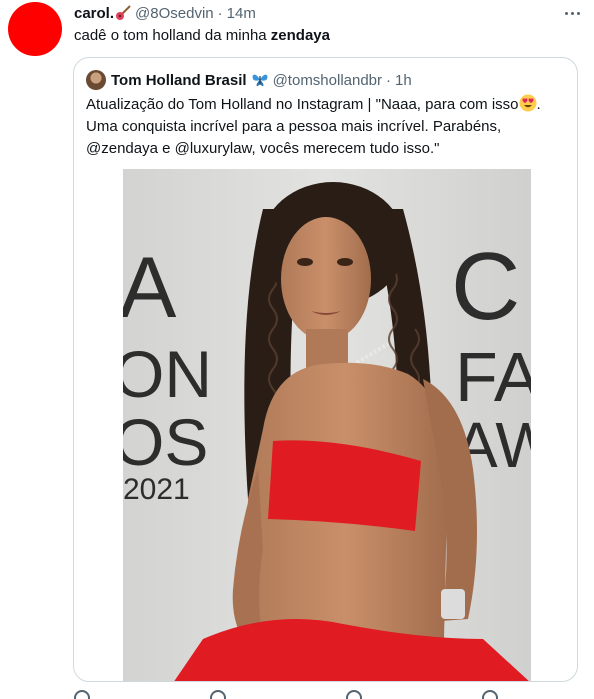  What do you see at coordinates (328, 13) in the screenshot?
I see `tweet-header: carol. @8Osedvin · 14m` at bounding box center [328, 13].